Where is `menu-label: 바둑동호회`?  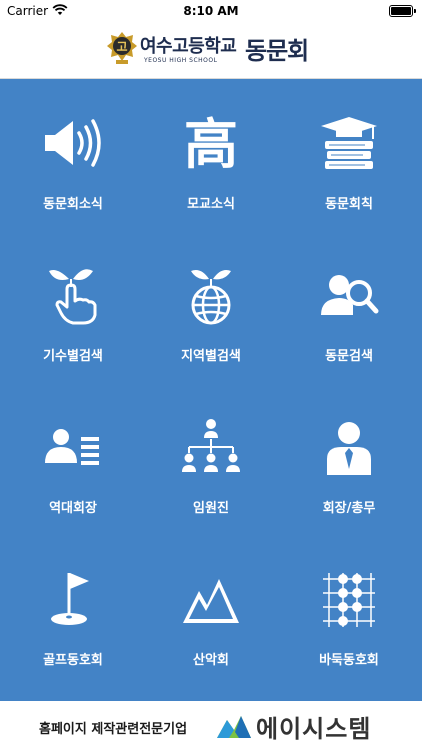 menu-label: 바둑동호회 is located at coordinates (349, 660).